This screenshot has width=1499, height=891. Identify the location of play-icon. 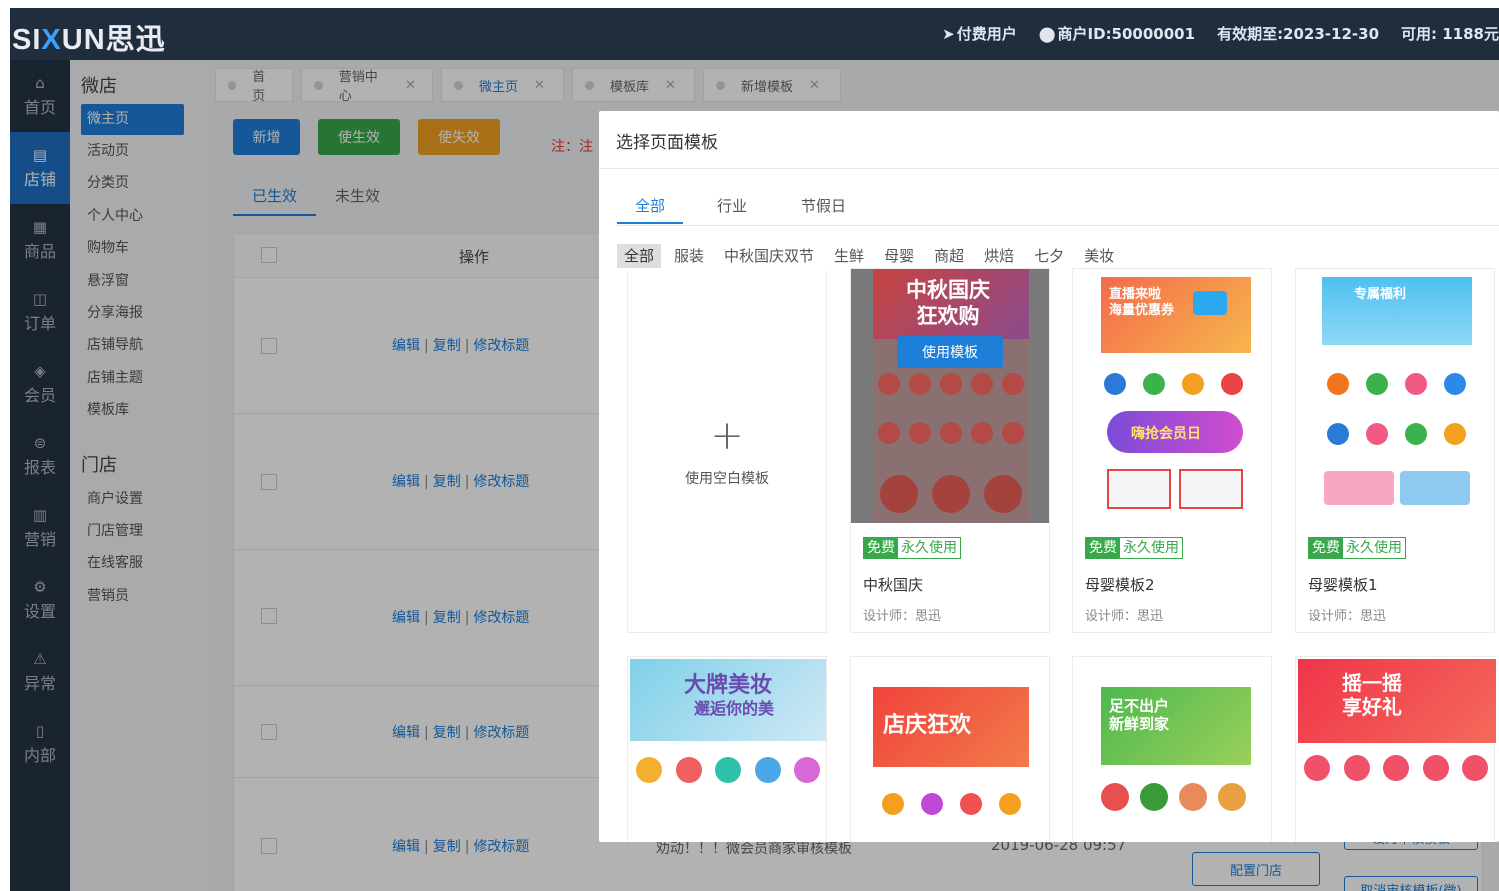
(1210, 303).